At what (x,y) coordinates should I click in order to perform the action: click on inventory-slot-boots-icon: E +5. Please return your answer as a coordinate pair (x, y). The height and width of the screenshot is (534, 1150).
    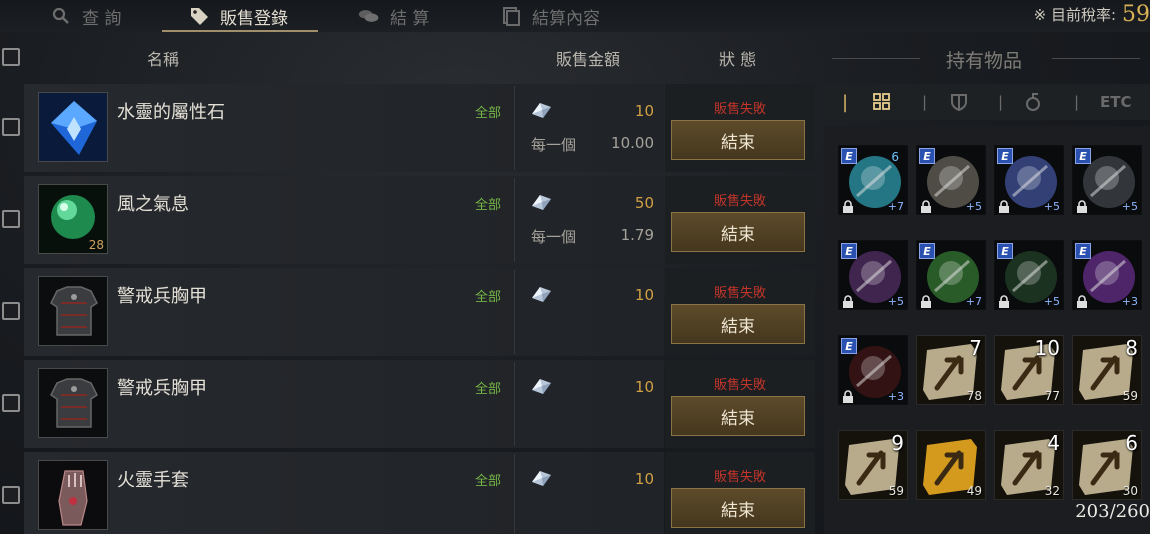
    Looking at the image, I should click on (1107, 180).